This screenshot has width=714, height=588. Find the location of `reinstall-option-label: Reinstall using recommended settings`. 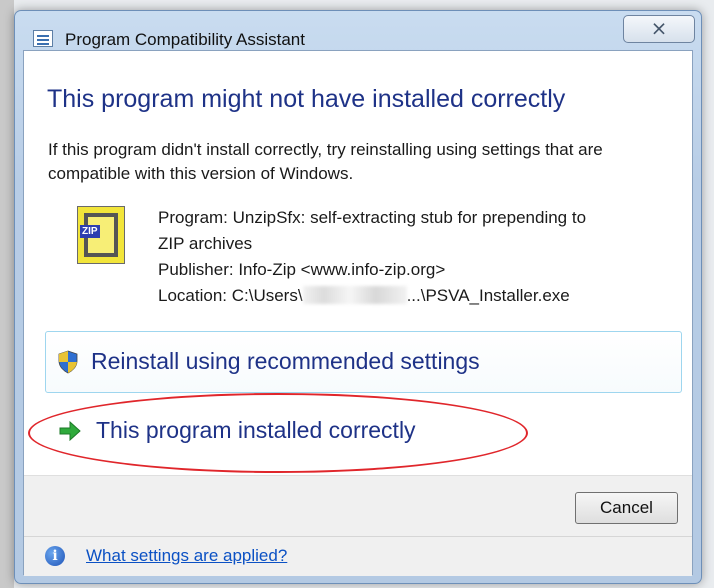

reinstall-option-label: Reinstall using recommended settings is located at coordinates (285, 361).